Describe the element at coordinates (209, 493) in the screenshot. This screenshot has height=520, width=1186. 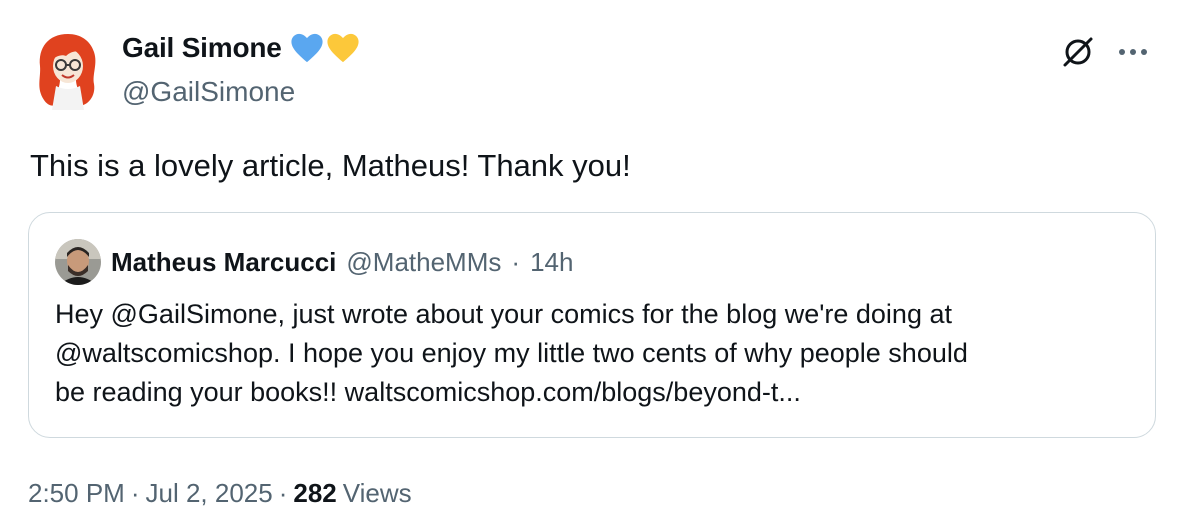
I see `tweet-date: Jul 2, 2025` at that location.